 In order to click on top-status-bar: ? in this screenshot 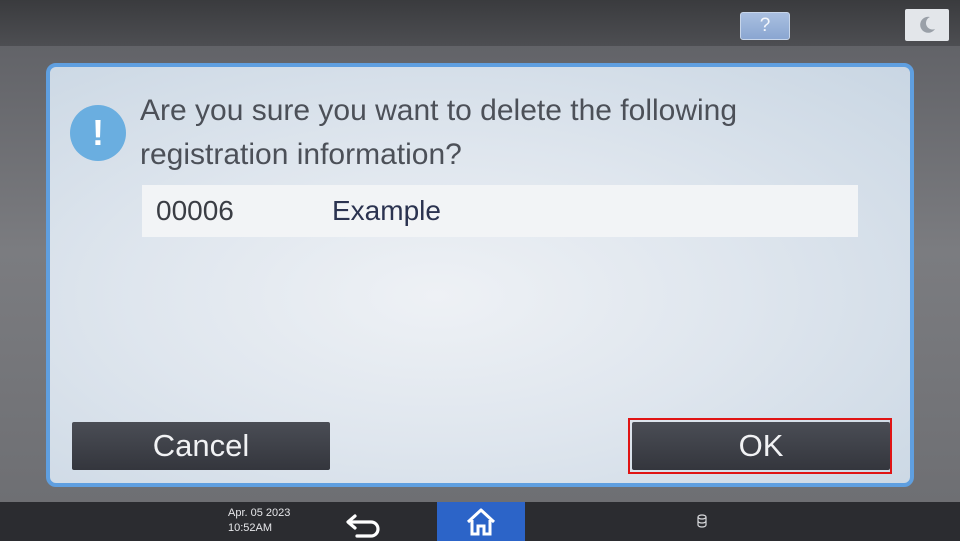, I will do `click(480, 23)`.